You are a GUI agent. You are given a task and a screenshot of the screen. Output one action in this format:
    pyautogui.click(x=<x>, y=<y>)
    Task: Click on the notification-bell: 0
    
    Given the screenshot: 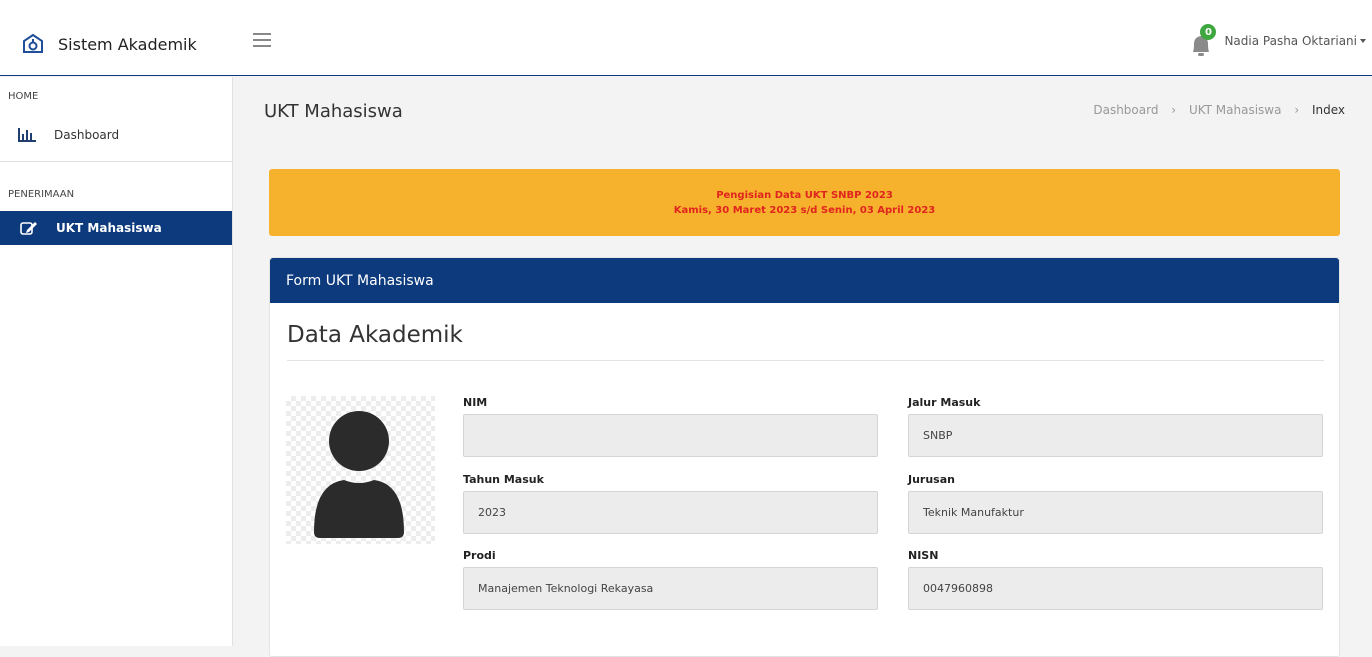 What is the action you would take?
    pyautogui.click(x=1203, y=41)
    